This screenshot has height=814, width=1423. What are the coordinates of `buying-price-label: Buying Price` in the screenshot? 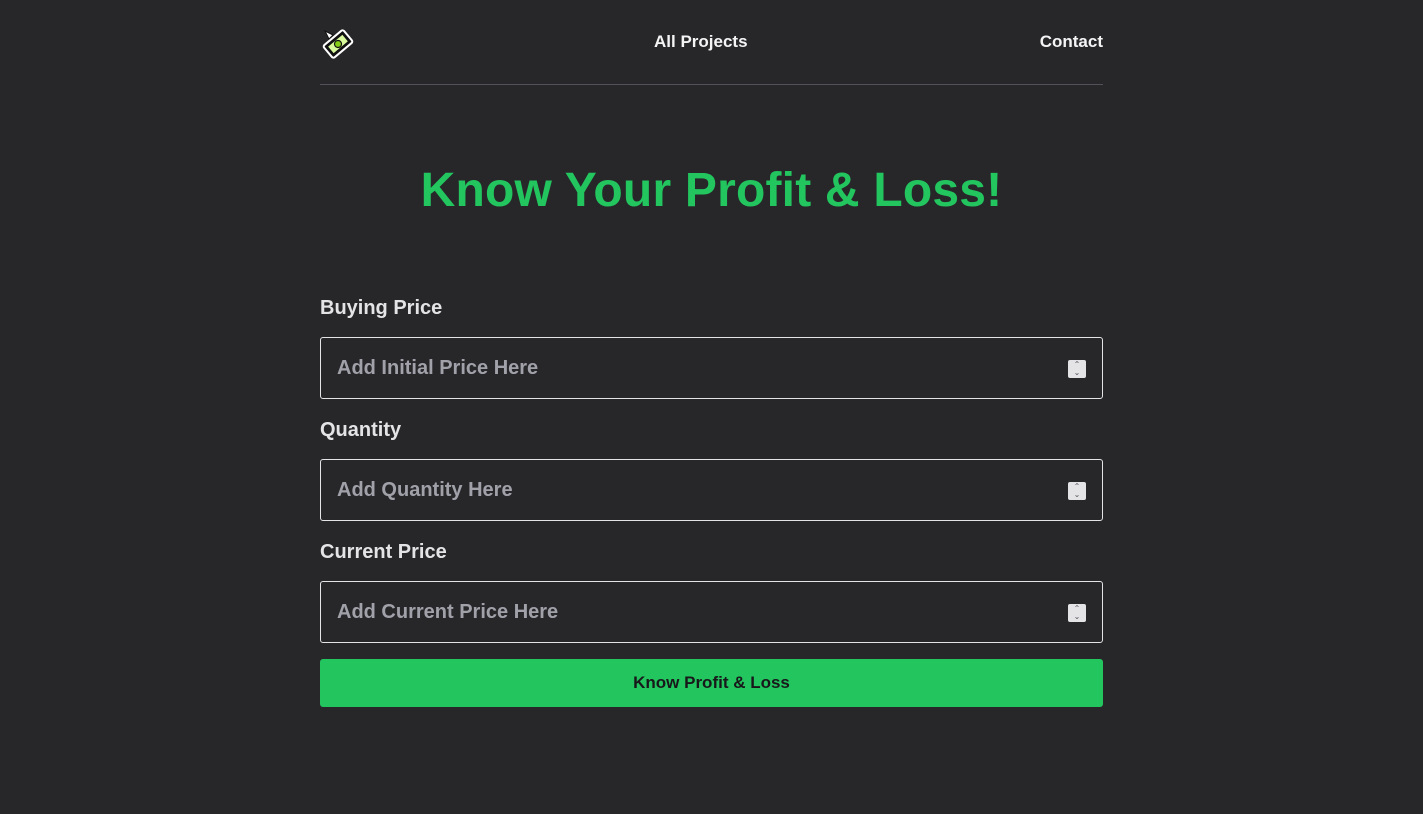 It's located at (381, 308).